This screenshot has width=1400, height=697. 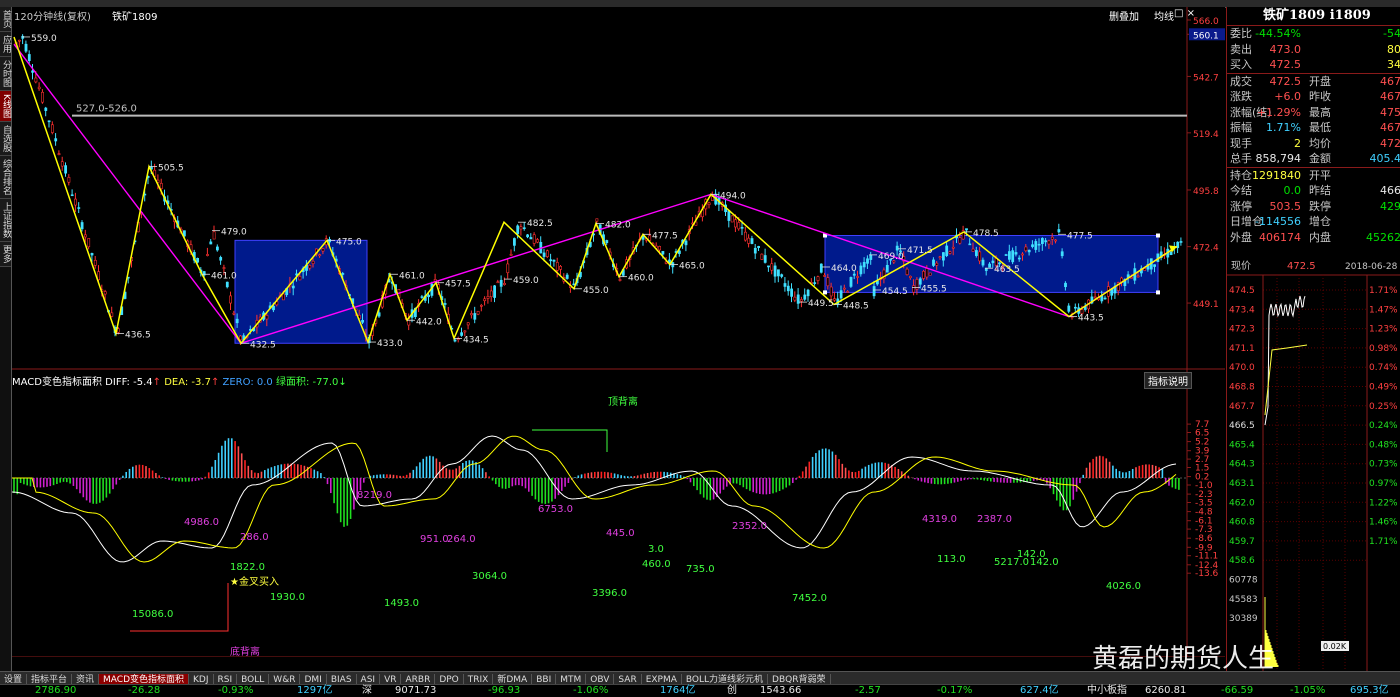 I want to click on quote-label: 现手, so click(x=1241, y=144).